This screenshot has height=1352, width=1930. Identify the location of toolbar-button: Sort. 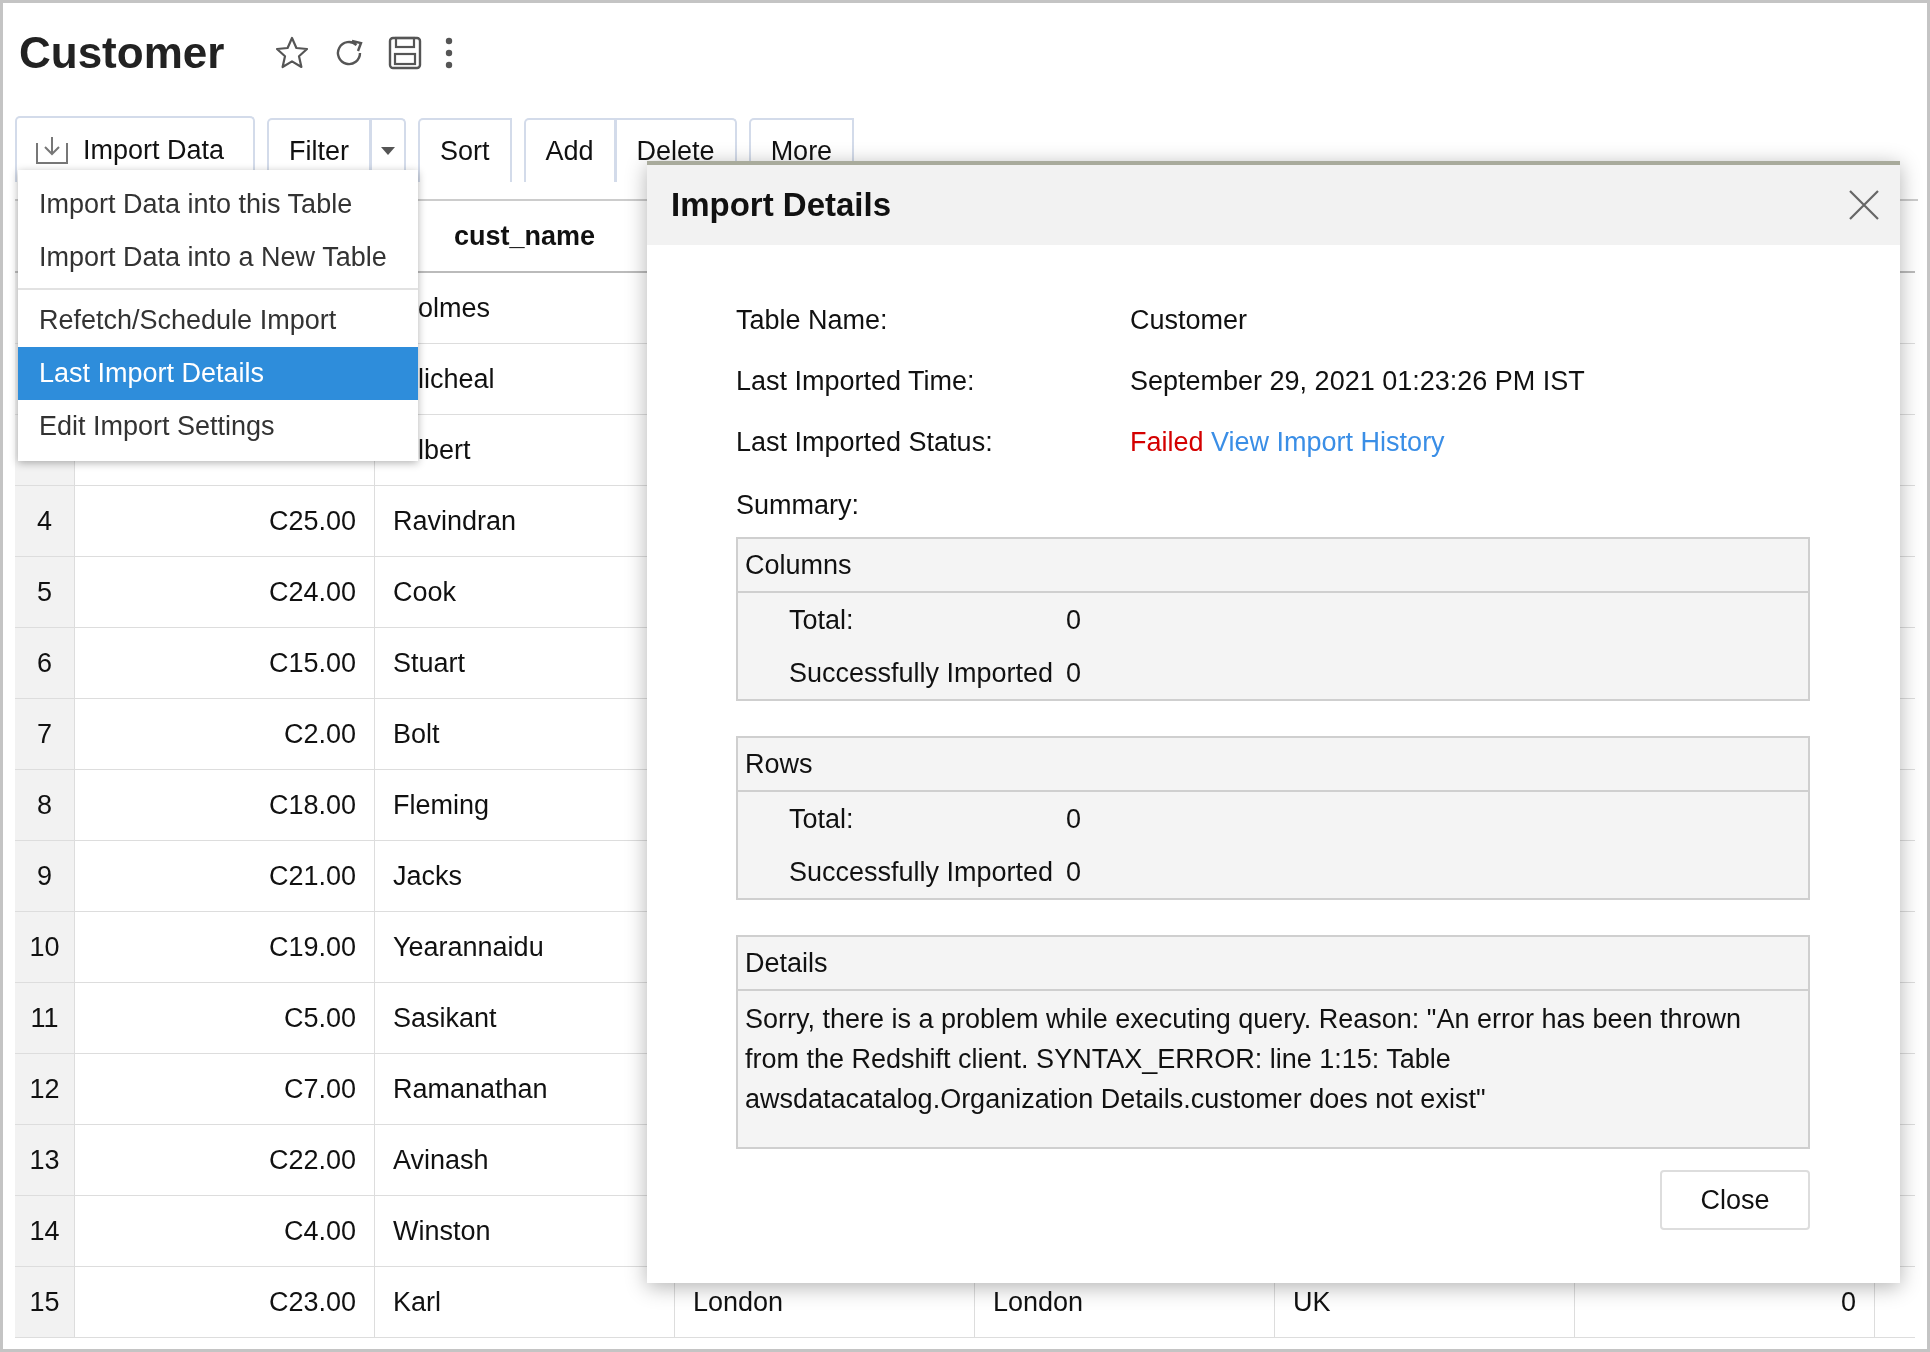
(465, 150).